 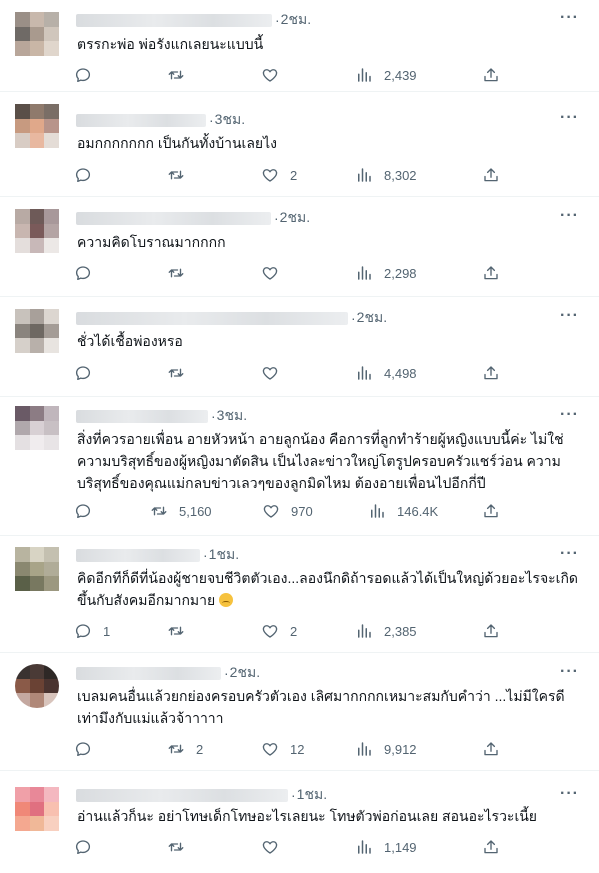 What do you see at coordinates (400, 847) in the screenshot?
I see `views-count: 1,149` at bounding box center [400, 847].